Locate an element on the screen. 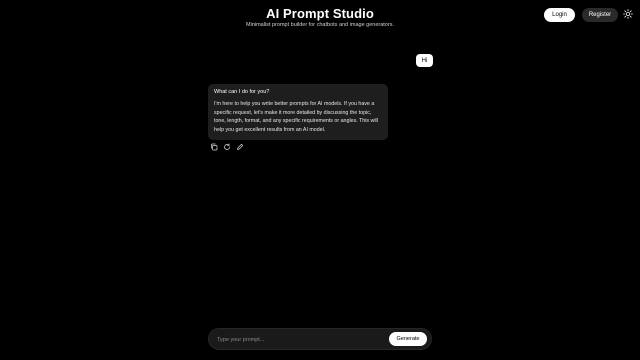 This screenshot has height=360, width=640. assistant-question: What can I do for you? is located at coordinates (242, 92).